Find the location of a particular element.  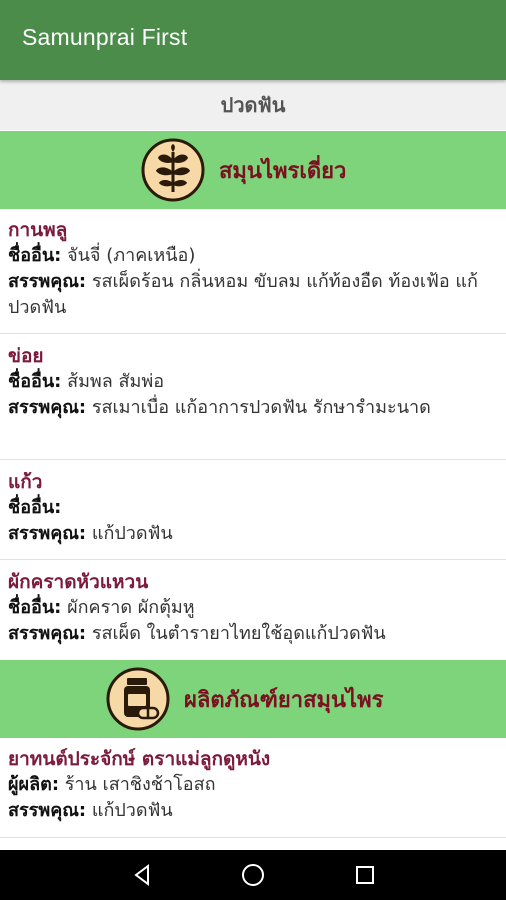

list-item-herb: แก้ว ชื่ออื่น: สรรพคุณ: แก้ปวดฟัน is located at coordinates (253, 510).